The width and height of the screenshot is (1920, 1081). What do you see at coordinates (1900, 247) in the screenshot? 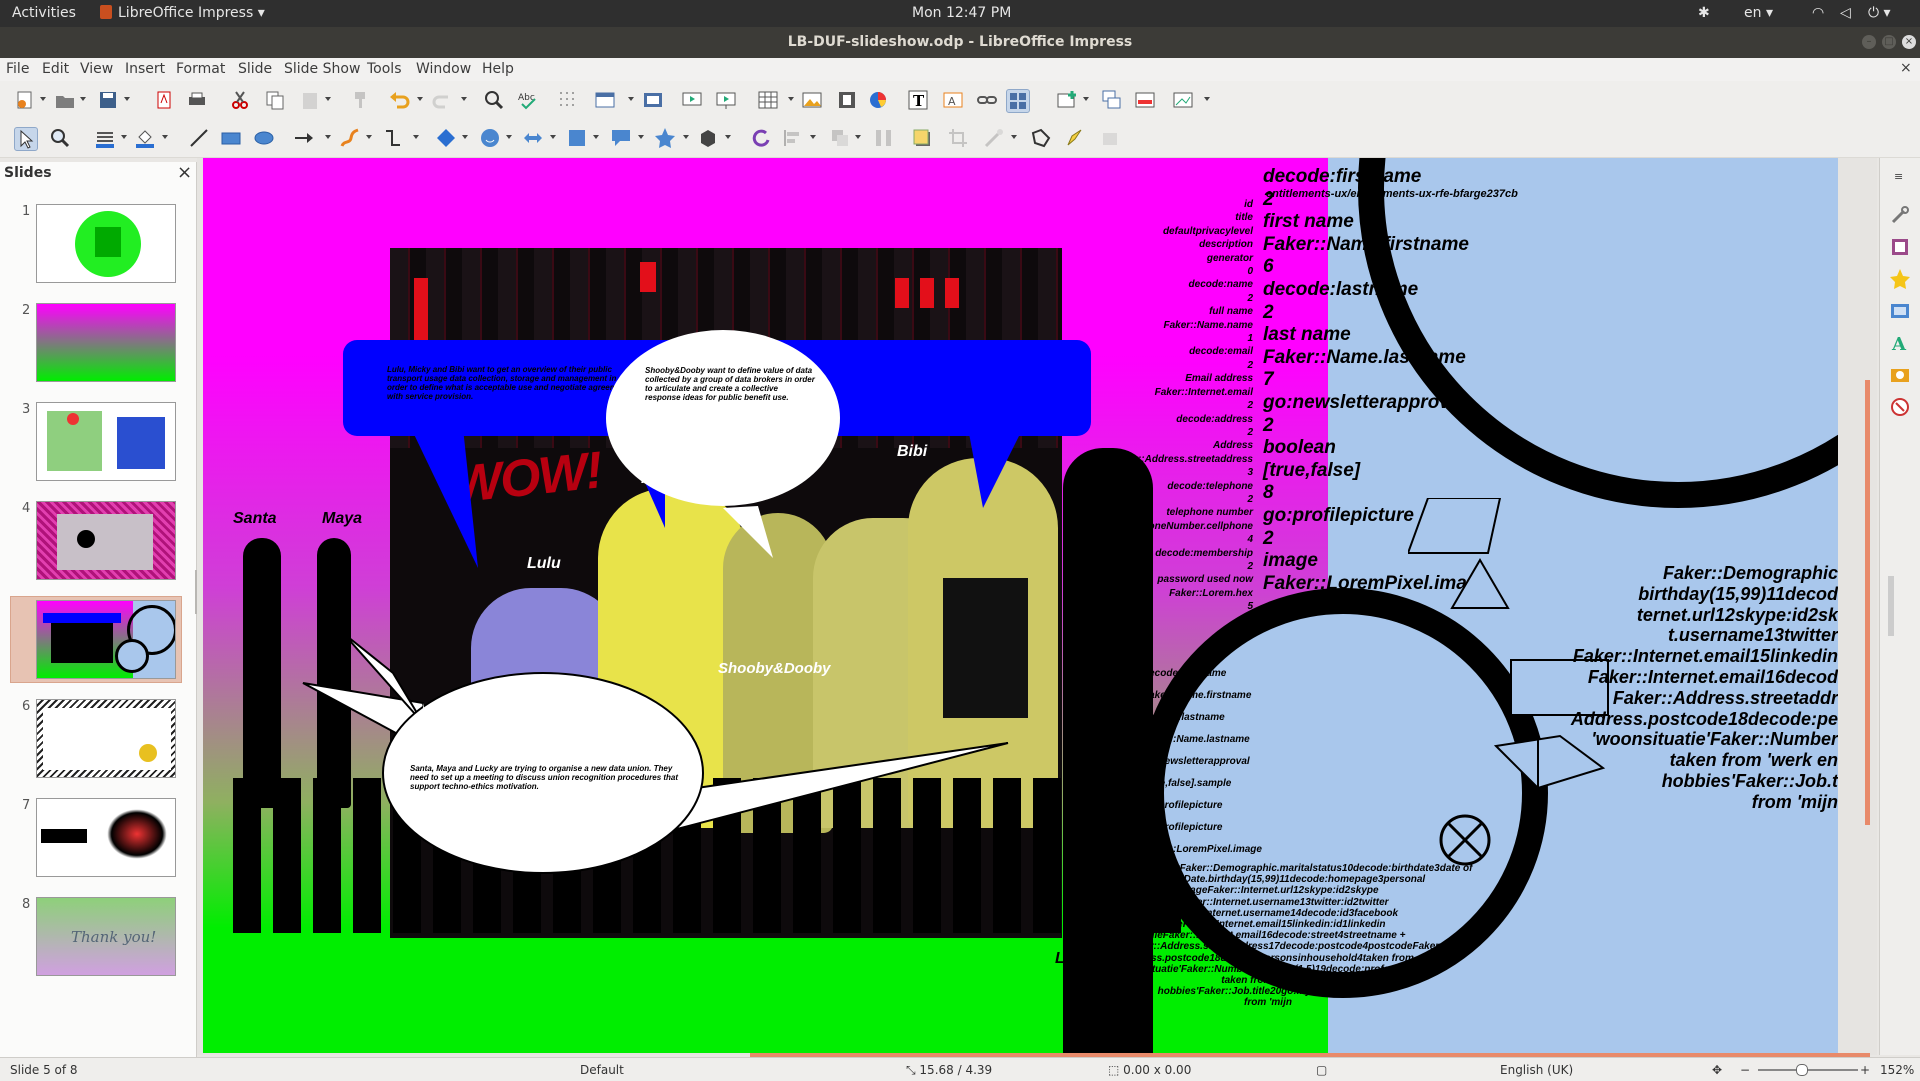
I see `master-slides-icon` at bounding box center [1900, 247].